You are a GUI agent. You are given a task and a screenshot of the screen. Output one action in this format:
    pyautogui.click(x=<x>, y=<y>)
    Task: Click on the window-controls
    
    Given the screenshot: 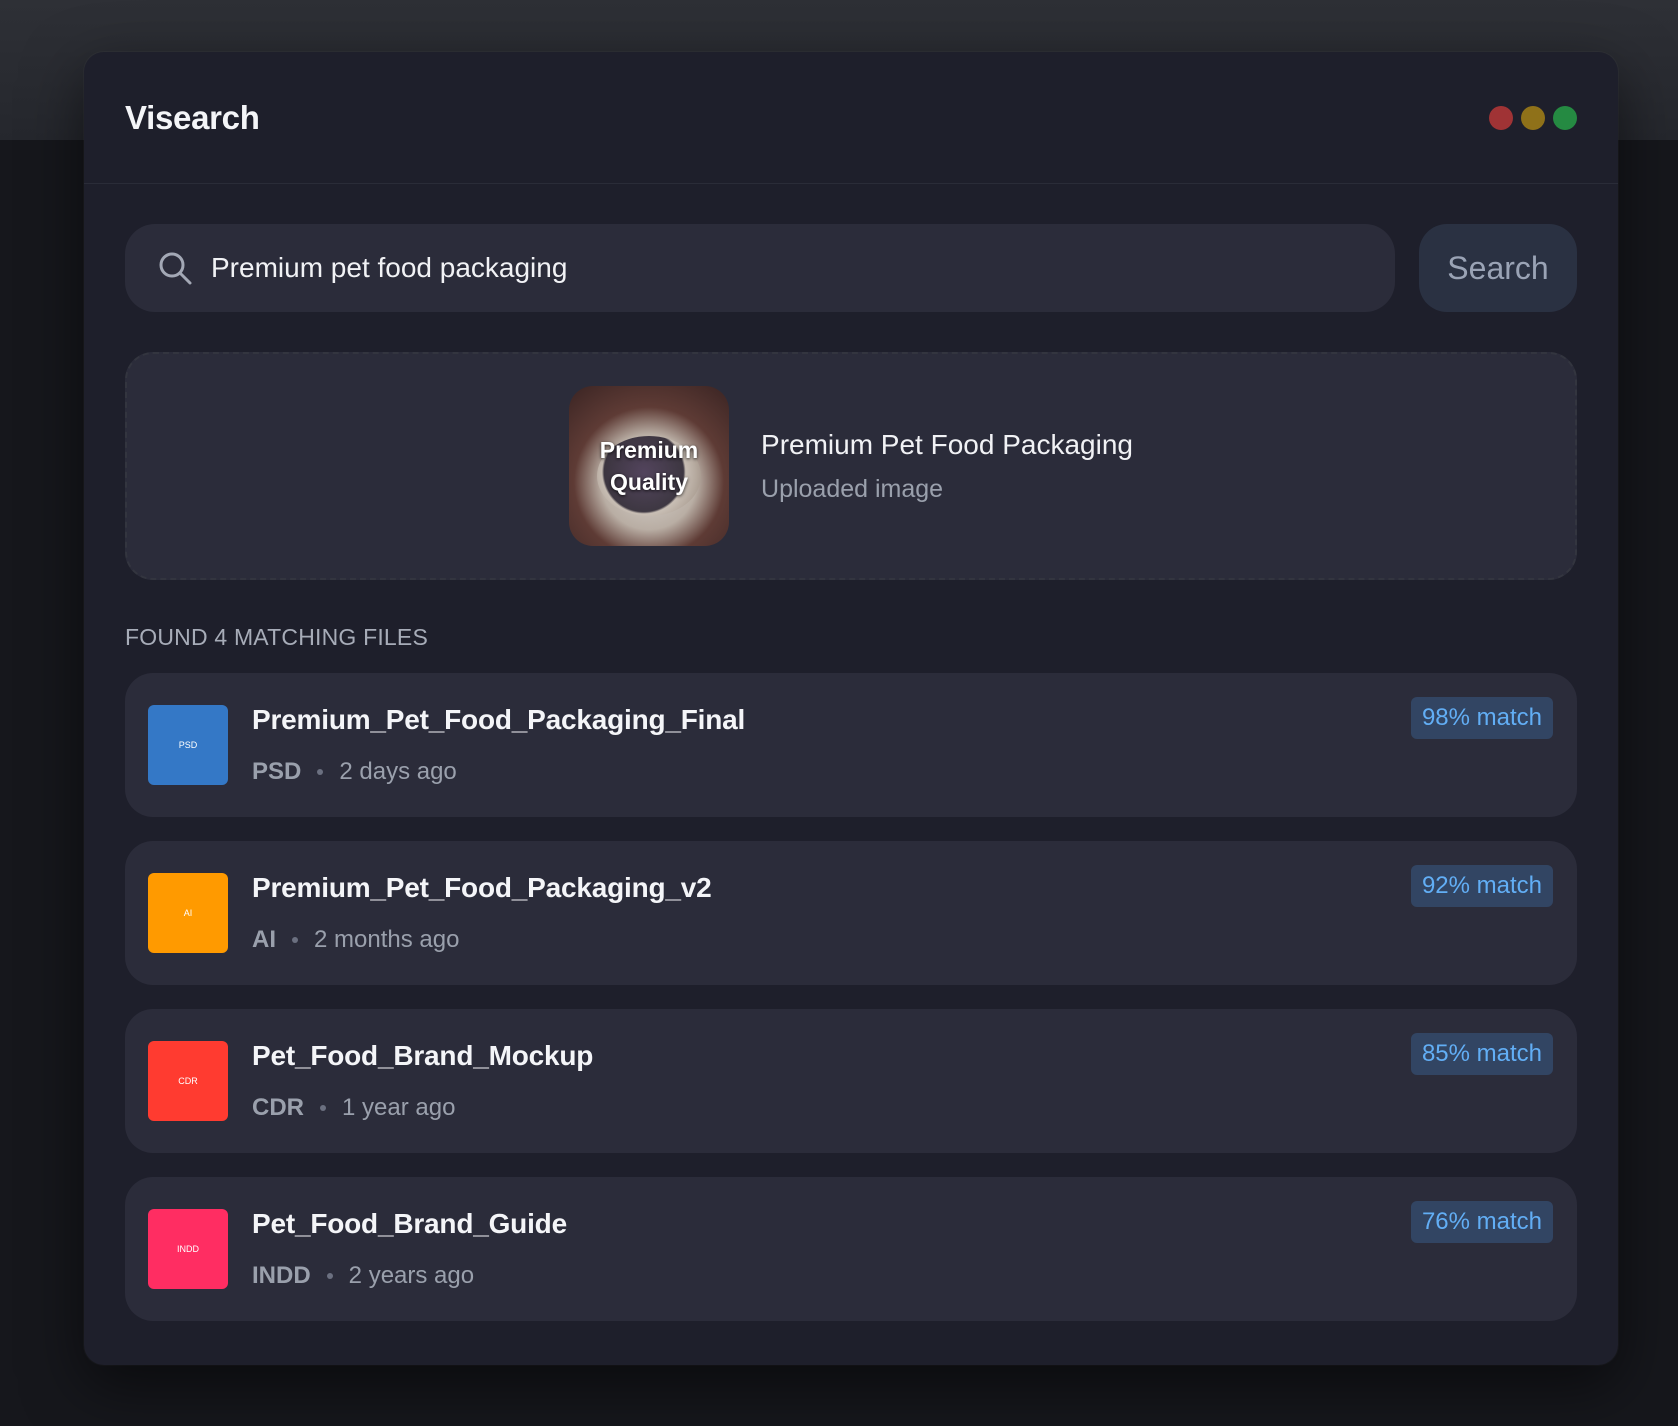 What is the action you would take?
    pyautogui.click(x=1533, y=117)
    